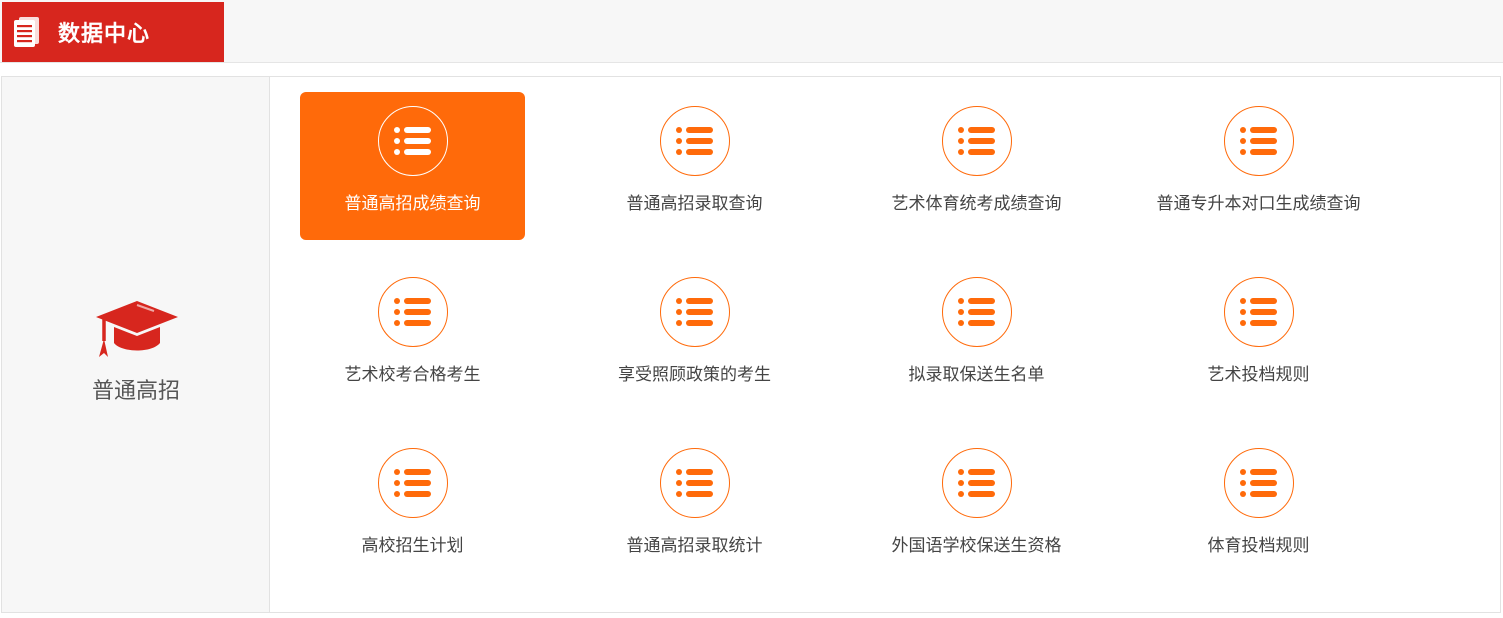 The width and height of the screenshot is (1503, 618). I want to click on query-item: 外国语学校保送生资格, so click(976, 508).